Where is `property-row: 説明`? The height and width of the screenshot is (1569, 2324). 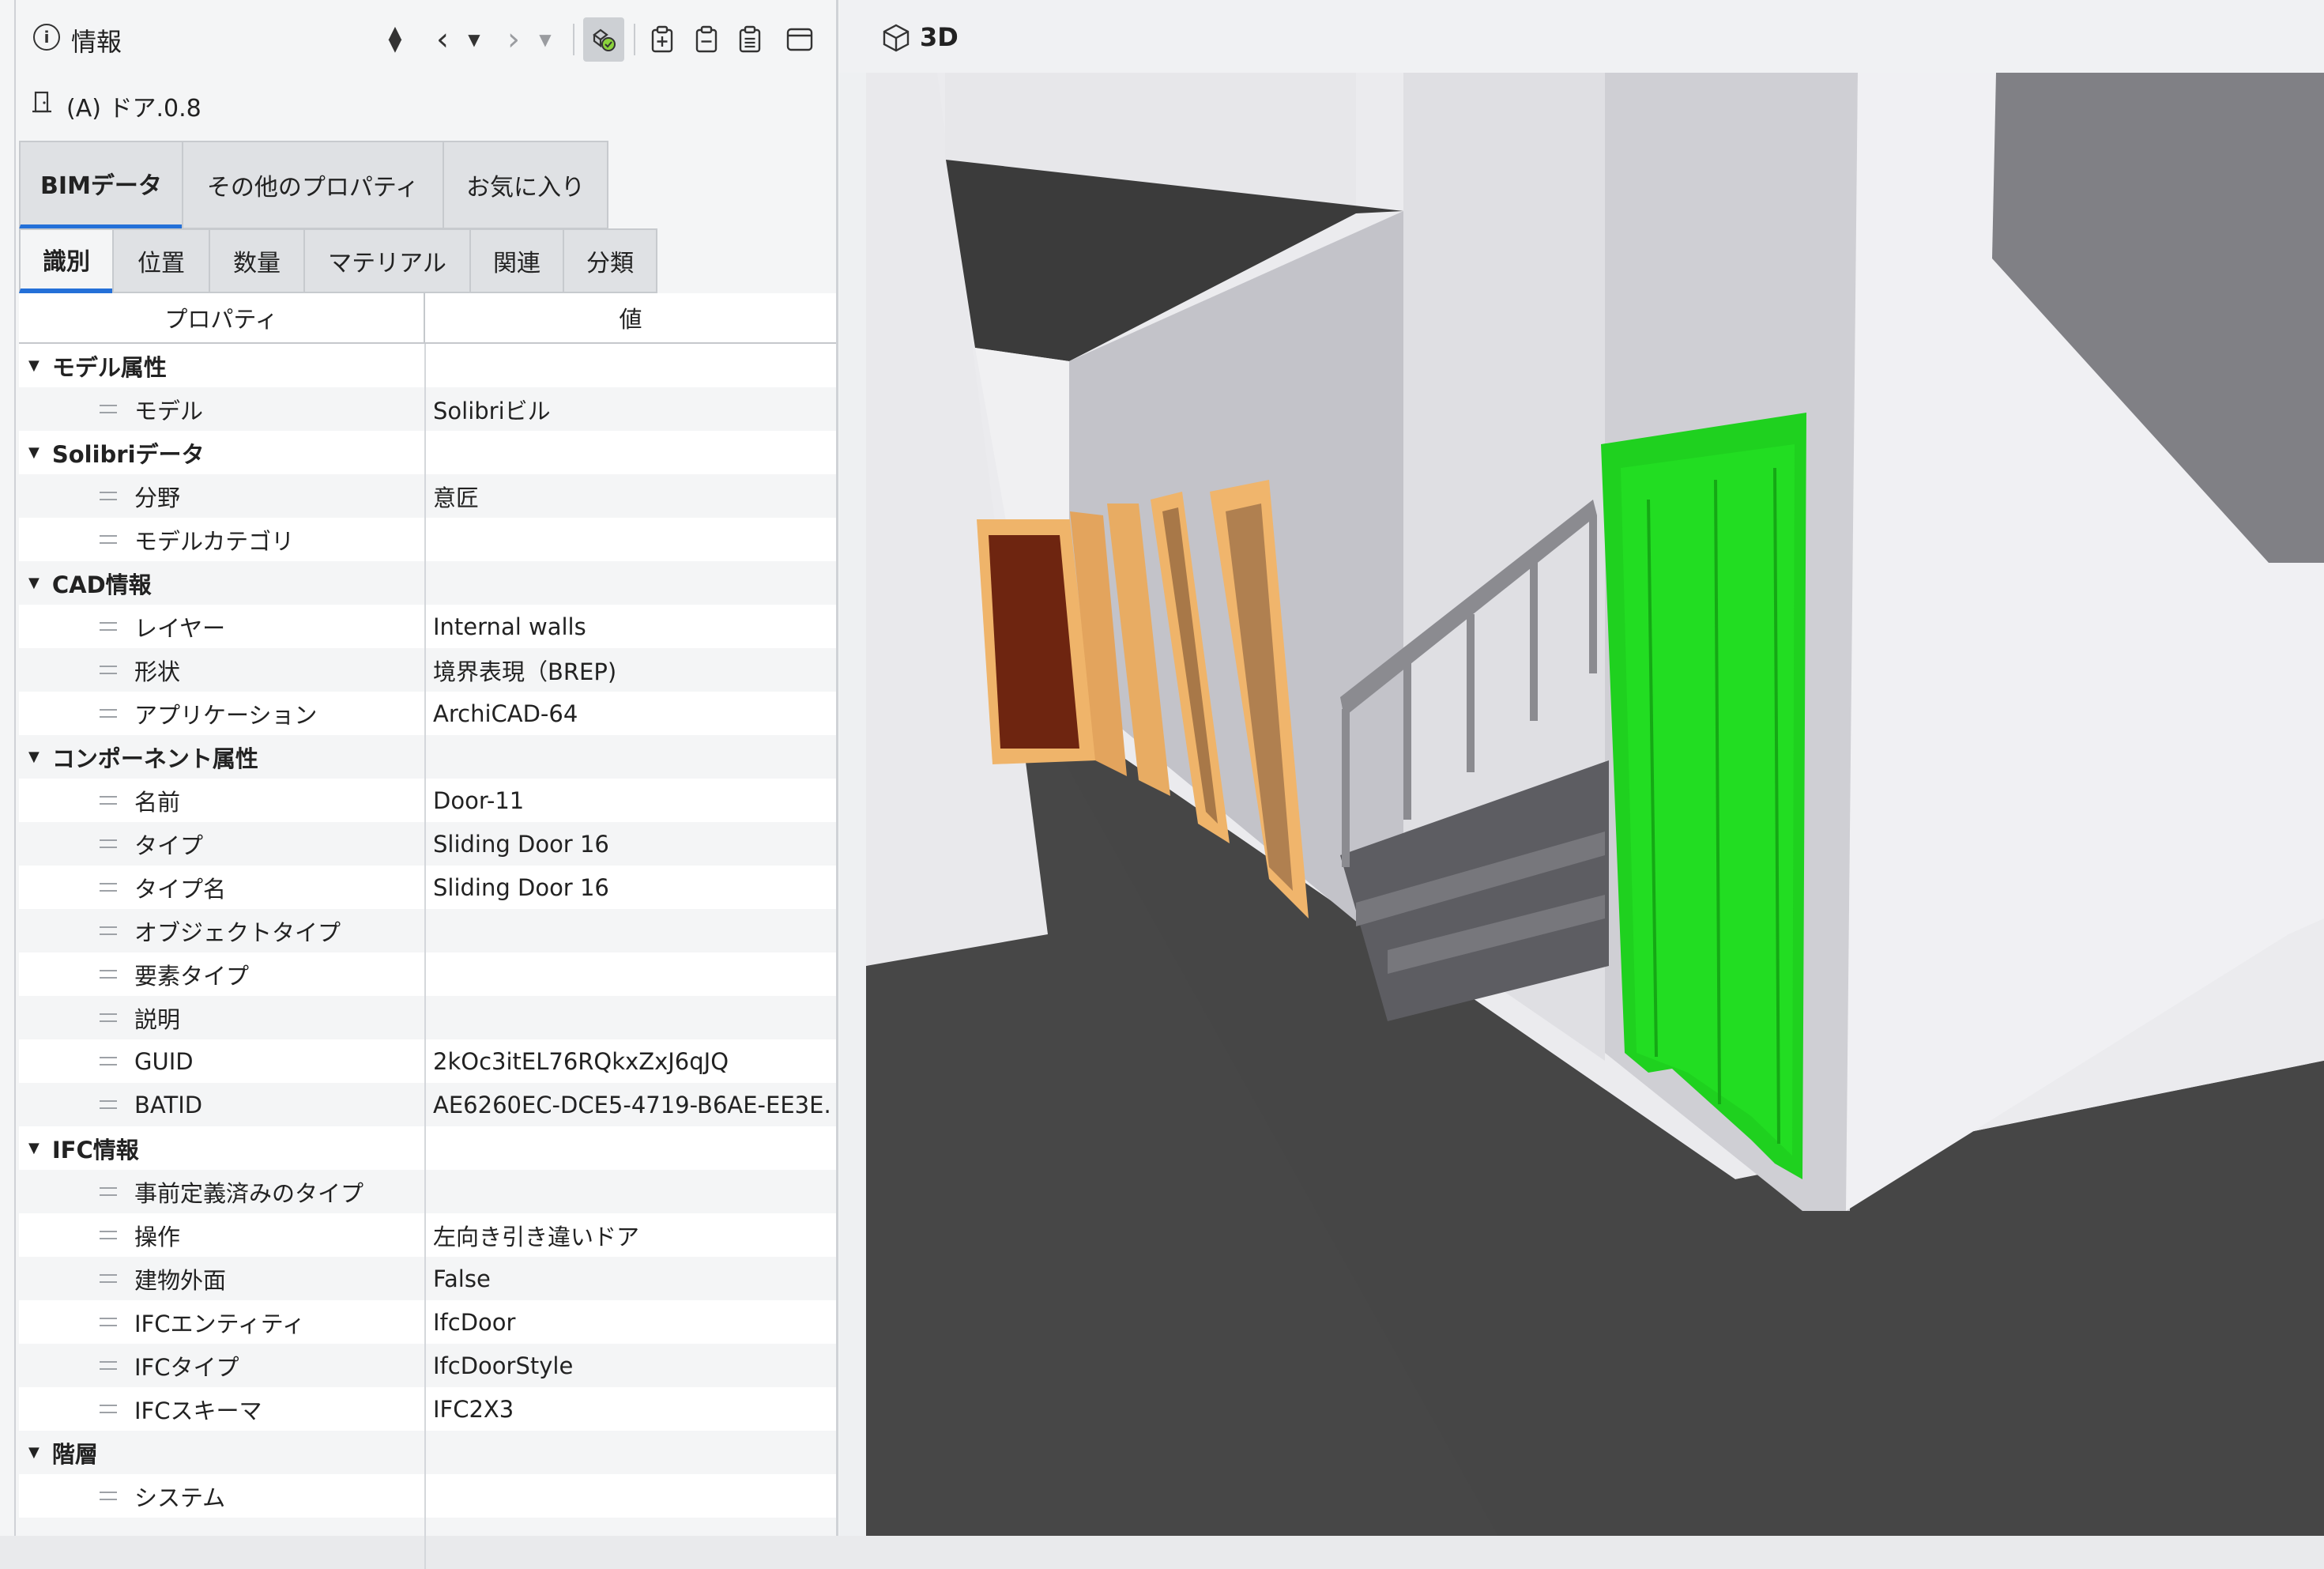 property-row: 説明 is located at coordinates (428, 1018).